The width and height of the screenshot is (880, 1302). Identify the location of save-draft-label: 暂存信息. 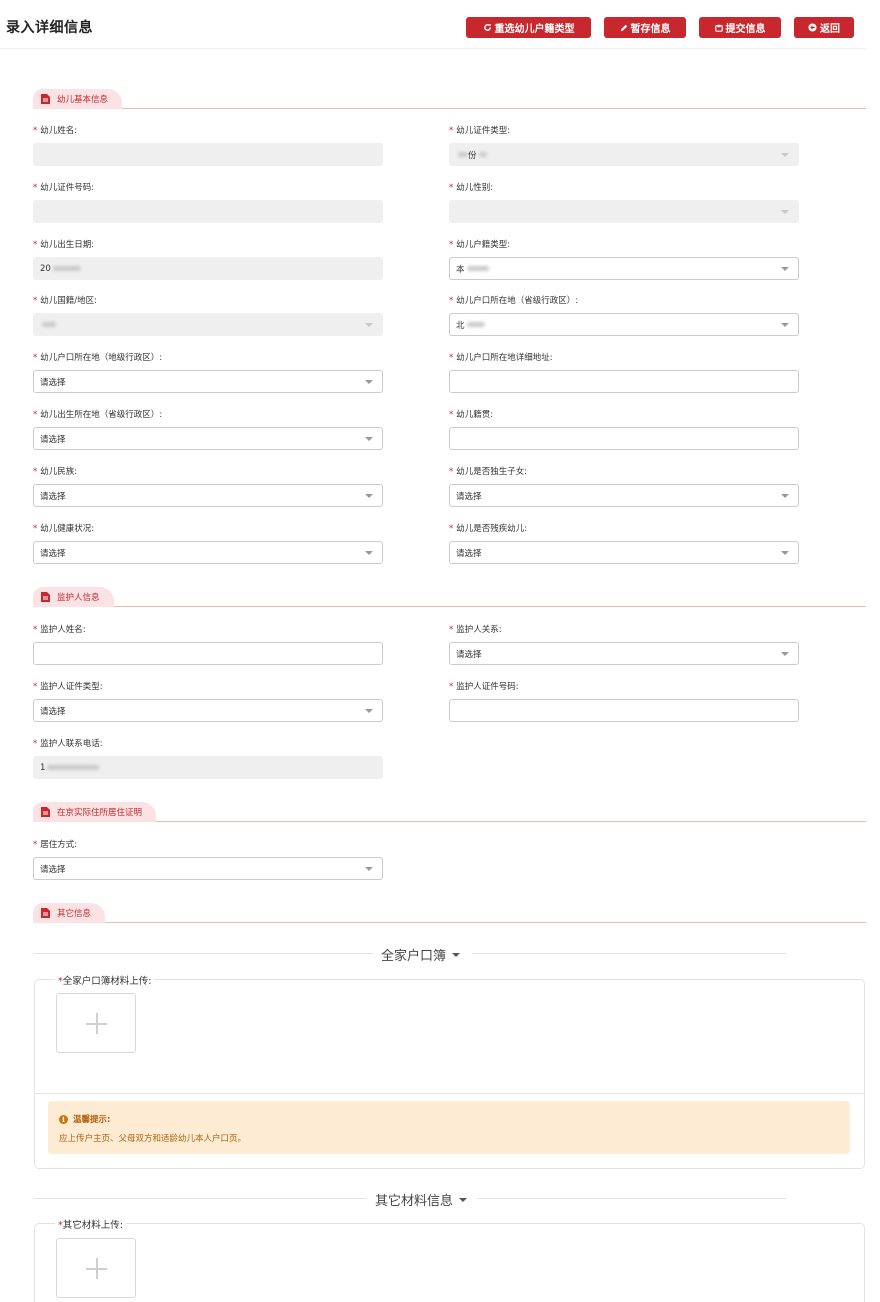
(650, 29).